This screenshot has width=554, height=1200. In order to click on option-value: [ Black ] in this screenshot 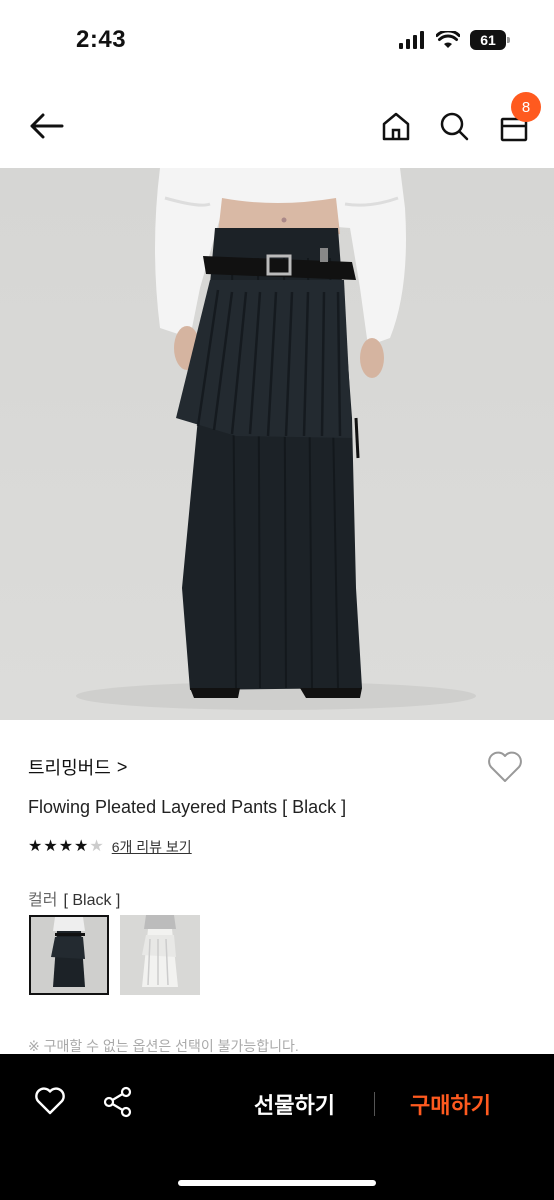, I will do `click(92, 900)`.